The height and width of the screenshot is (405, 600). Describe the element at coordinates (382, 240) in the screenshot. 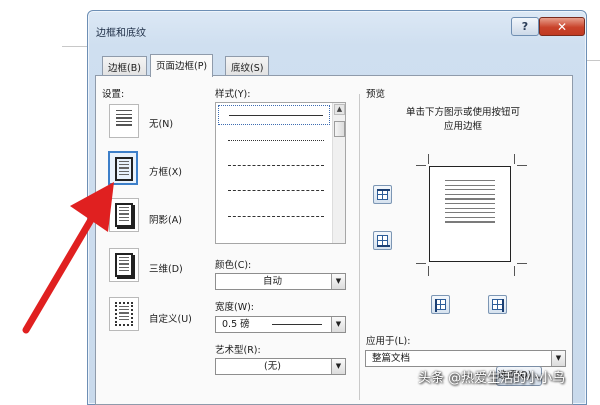

I see `bottom-border-button` at that location.